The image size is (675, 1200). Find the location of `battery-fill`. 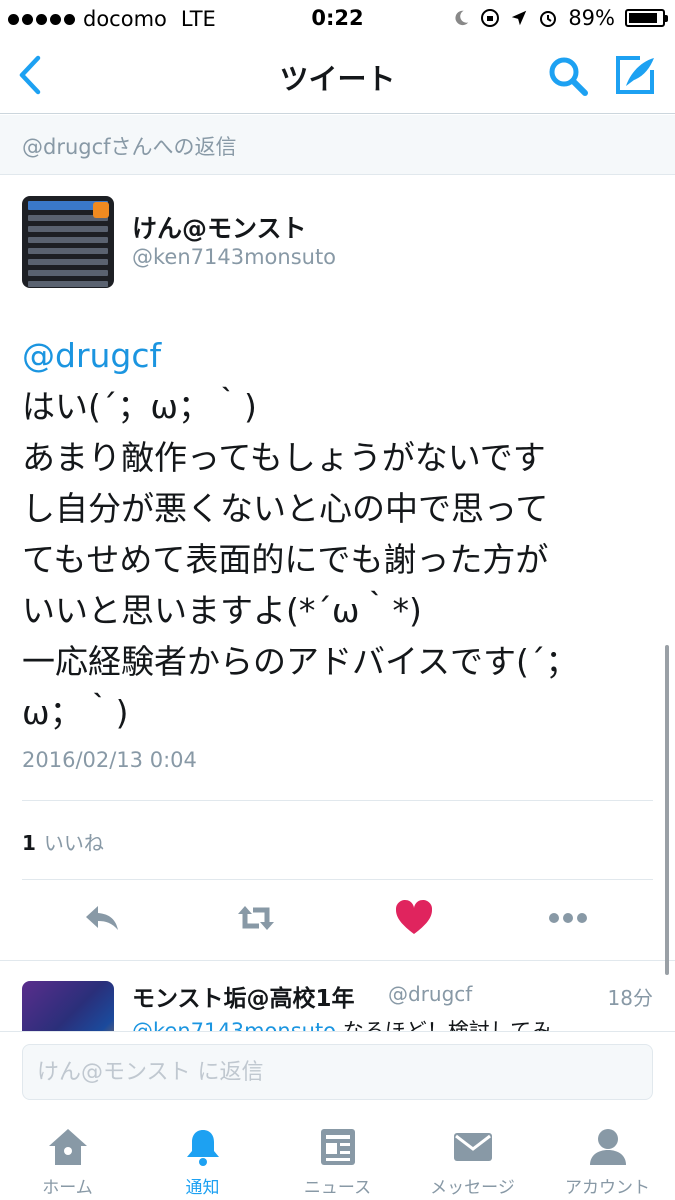

battery-fill is located at coordinates (643, 18).